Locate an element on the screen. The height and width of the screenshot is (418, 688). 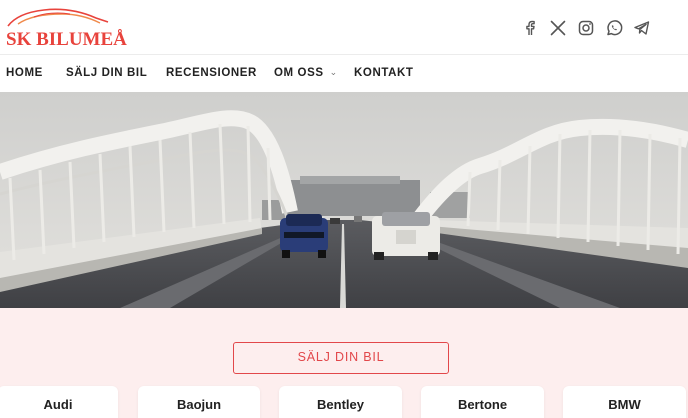
logo-text: SK BILUMEÅ is located at coordinates (66, 39).